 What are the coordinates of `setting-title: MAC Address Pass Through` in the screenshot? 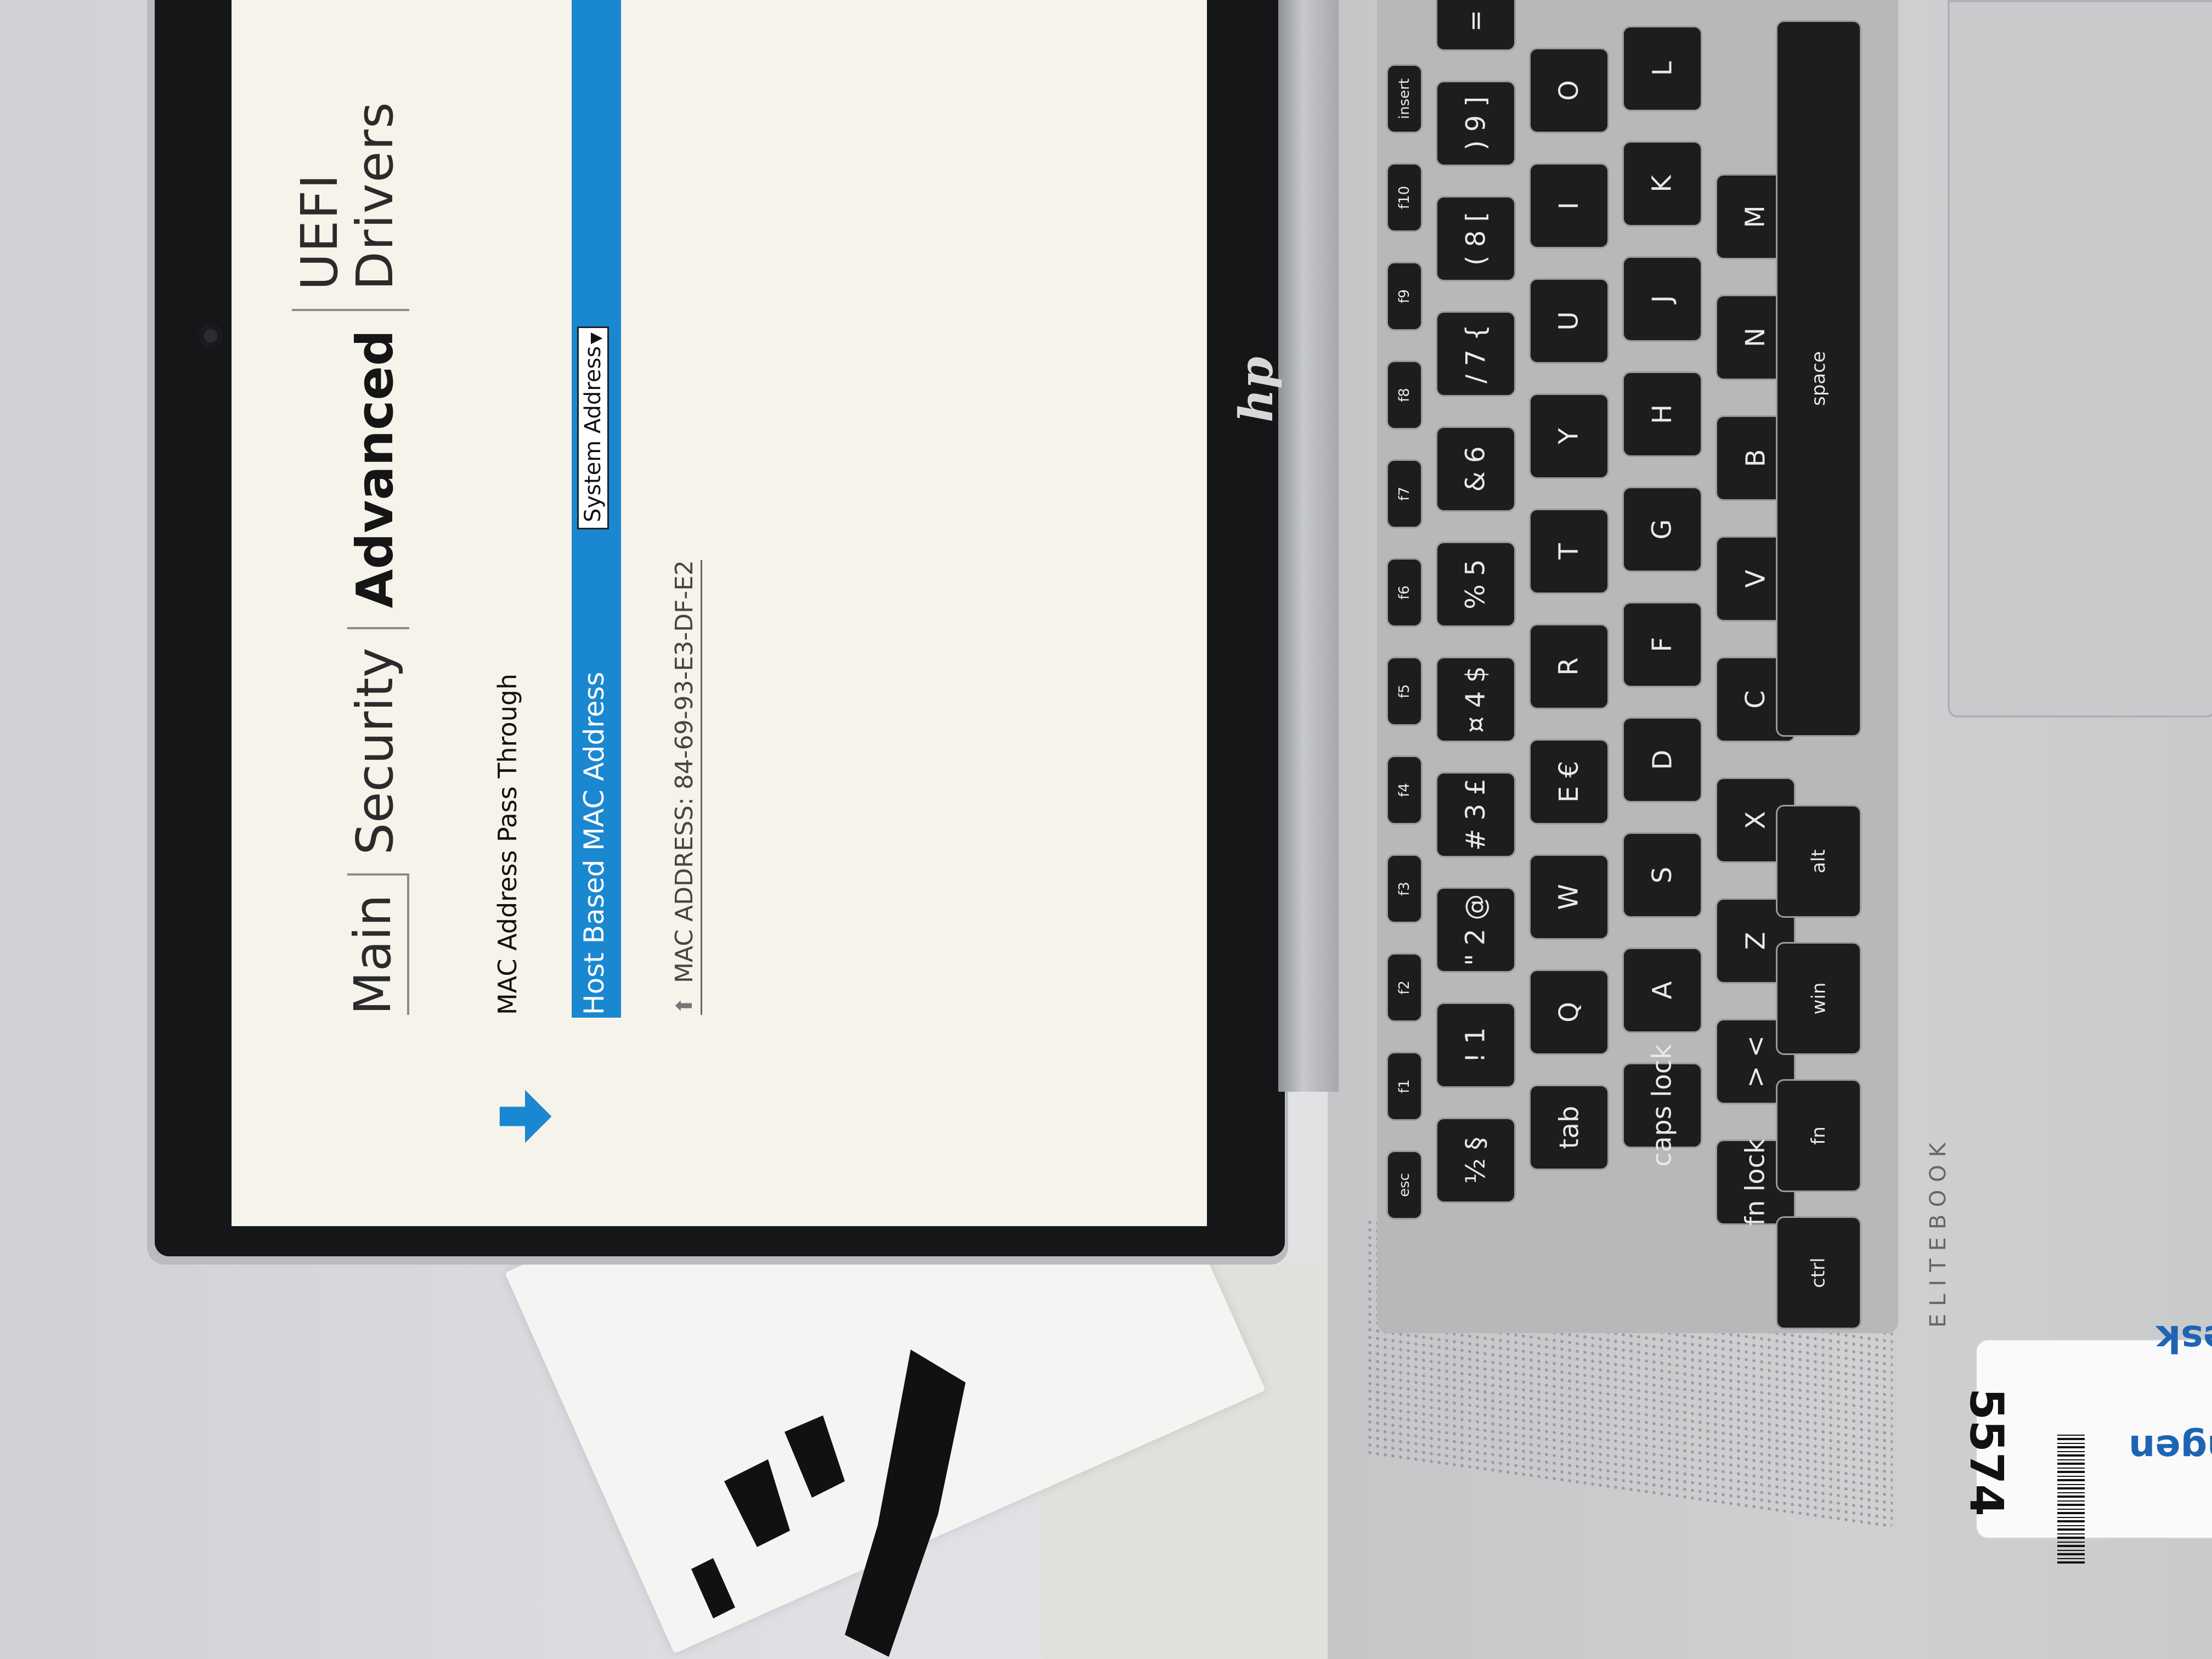 It's located at (508, 844).